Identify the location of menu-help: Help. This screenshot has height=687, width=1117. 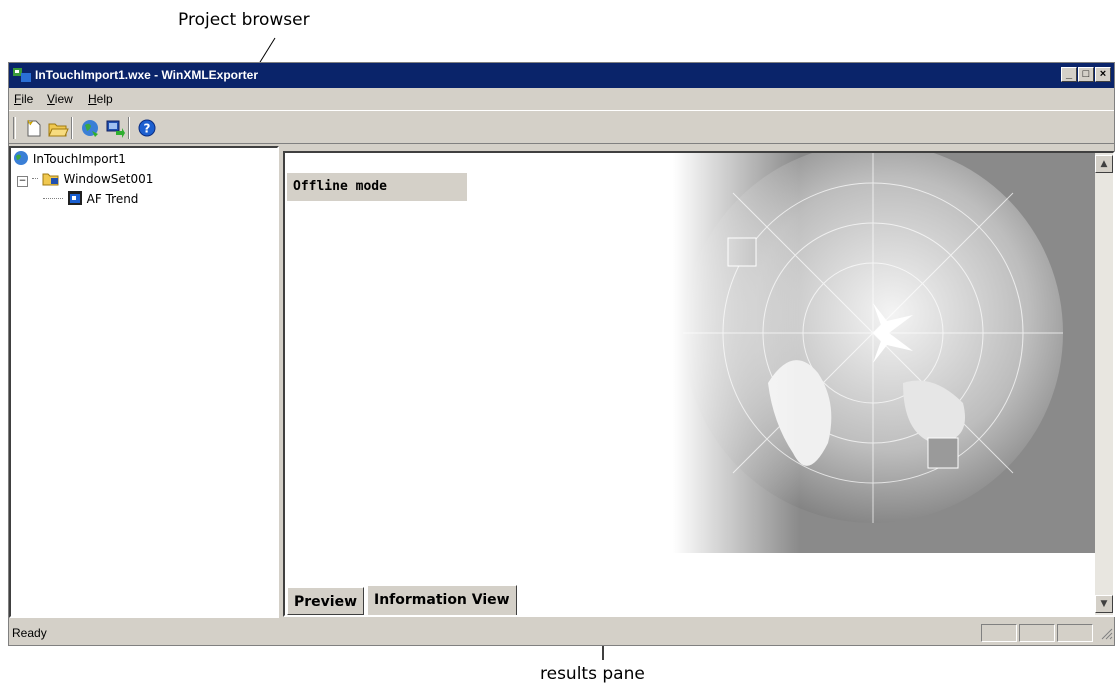
(100, 99).